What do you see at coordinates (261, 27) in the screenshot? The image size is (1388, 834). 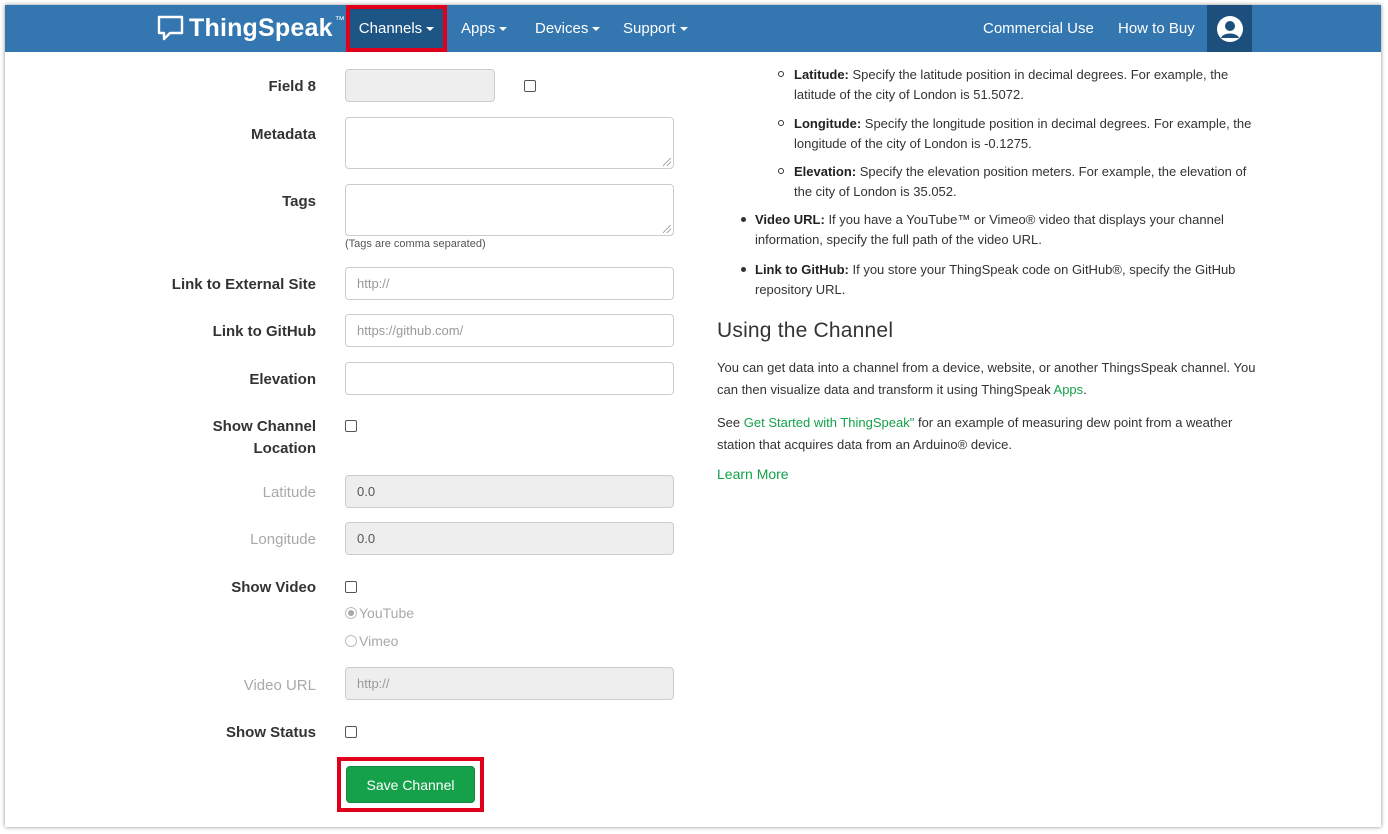 I see `brand-name: ThingSpeak` at bounding box center [261, 27].